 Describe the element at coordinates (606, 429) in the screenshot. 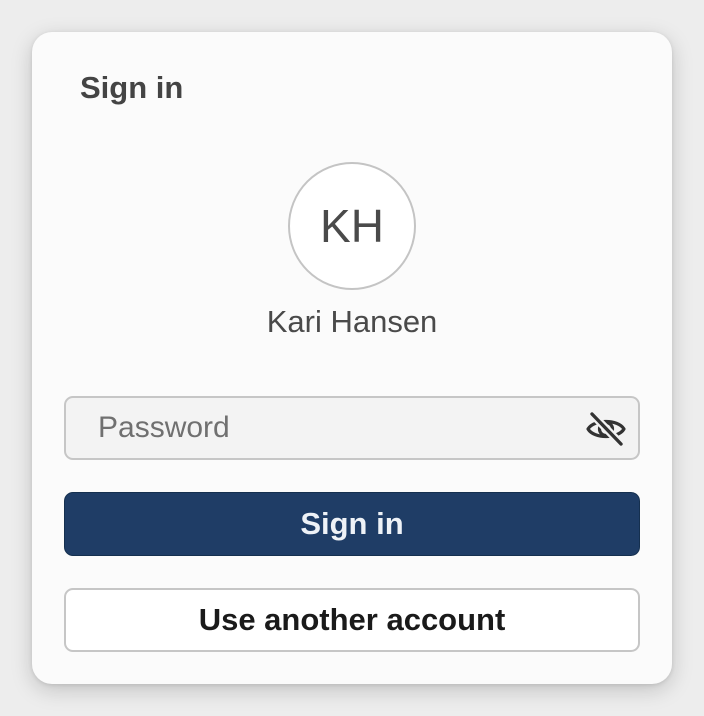

I see `eye-slash-icon` at that location.